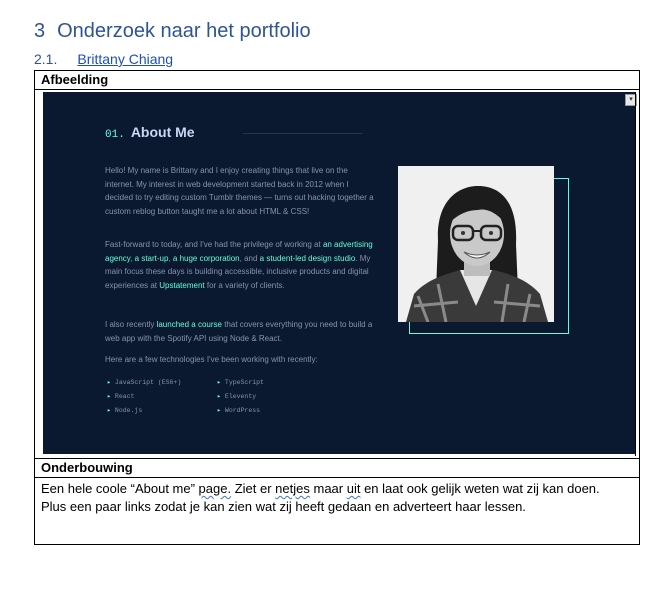 This screenshot has width=669, height=589. What do you see at coordinates (125, 410) in the screenshot?
I see `tech-item: ▸ Node.js` at bounding box center [125, 410].